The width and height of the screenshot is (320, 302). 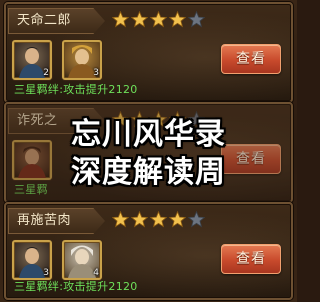 What do you see at coordinates (57, 60) in the screenshot?
I see `hero-portrait-row: 2 3` at bounding box center [57, 60].